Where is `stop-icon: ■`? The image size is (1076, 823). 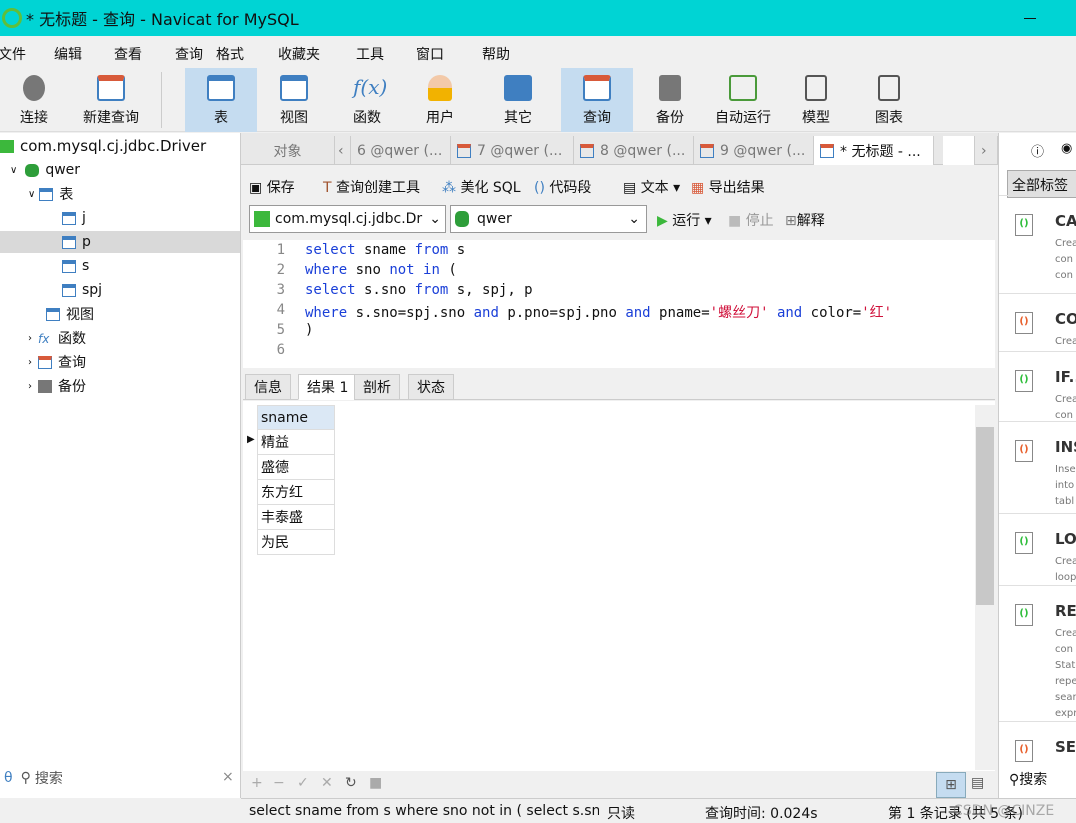
stop-icon: ■ is located at coordinates (375, 783).